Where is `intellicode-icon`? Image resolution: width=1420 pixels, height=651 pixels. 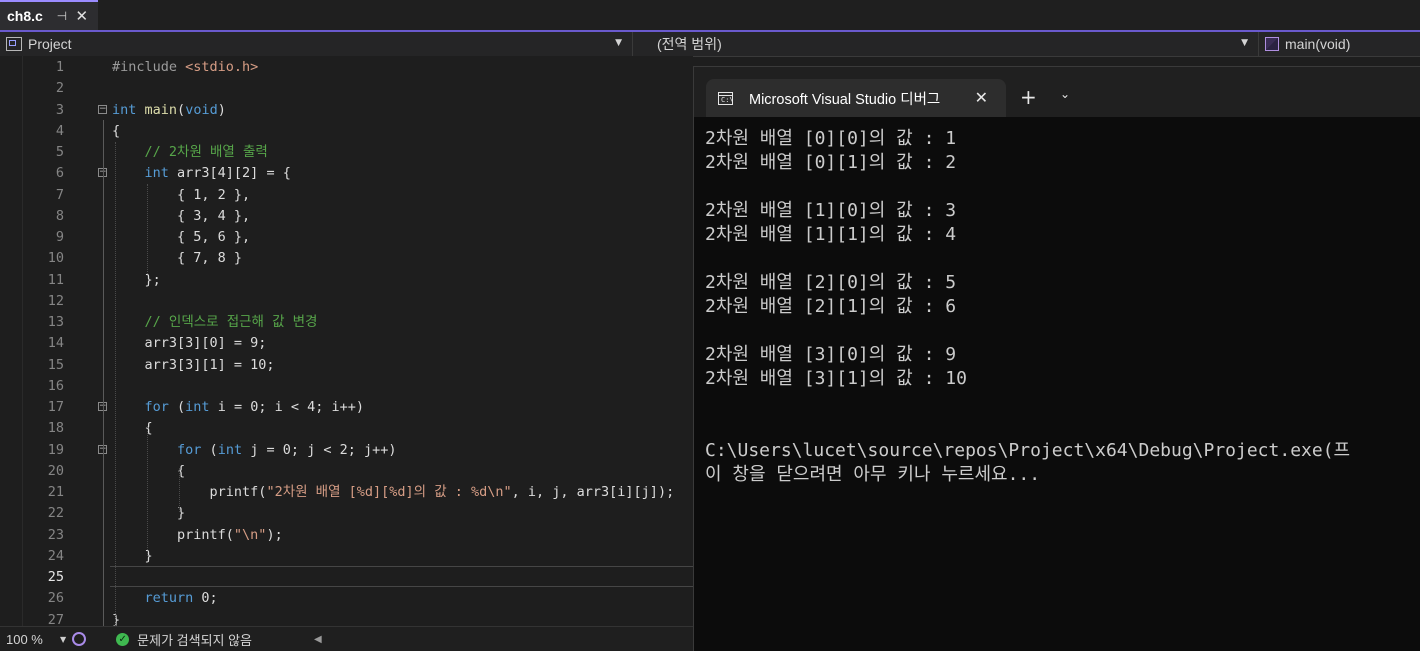 intellicode-icon is located at coordinates (79, 639).